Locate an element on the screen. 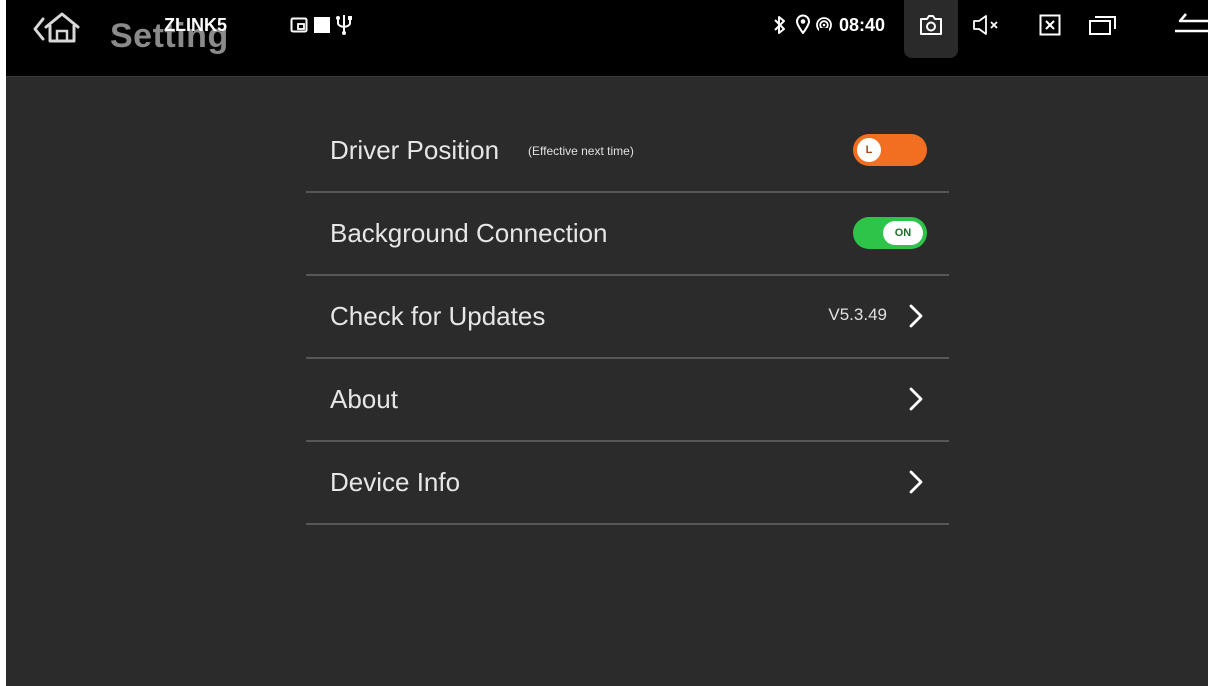 The width and height of the screenshot is (1208, 686). status-bar: Setting ZLINK5 08:40 is located at coordinates (607, 38).